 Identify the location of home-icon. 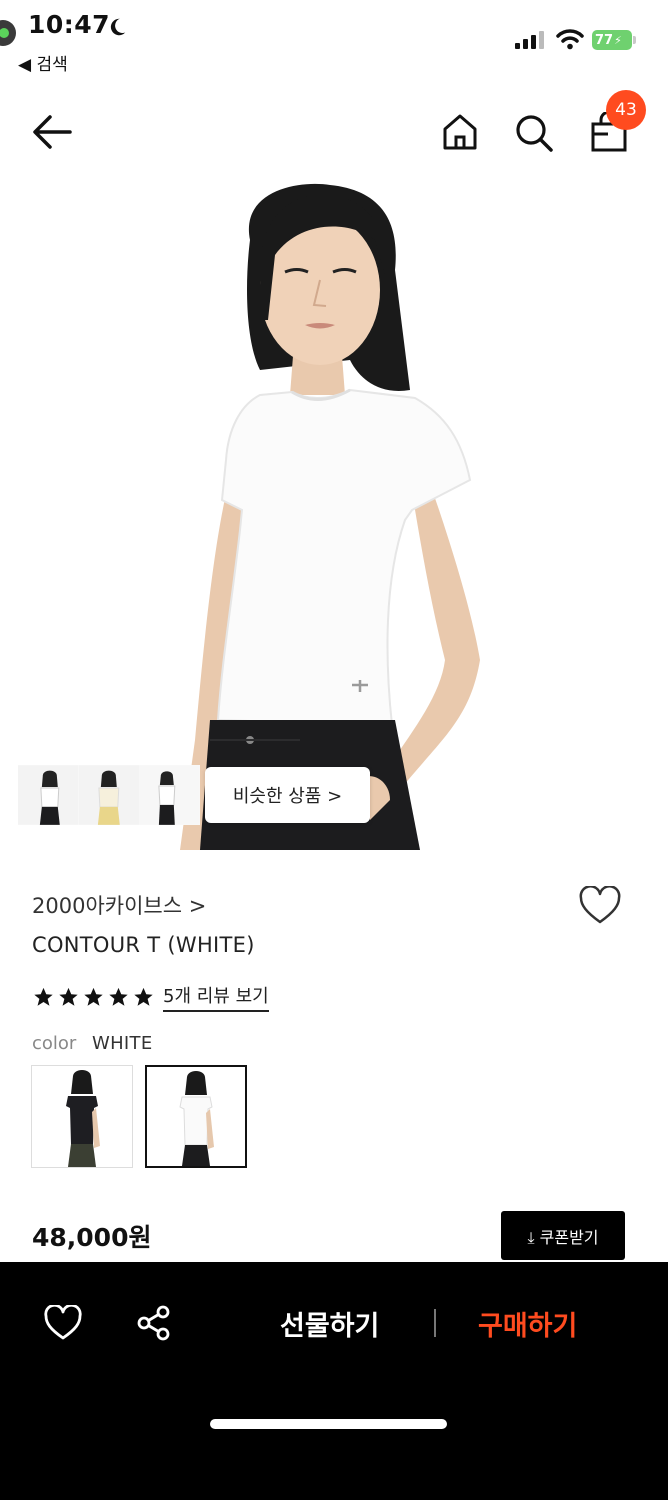
(460, 132).